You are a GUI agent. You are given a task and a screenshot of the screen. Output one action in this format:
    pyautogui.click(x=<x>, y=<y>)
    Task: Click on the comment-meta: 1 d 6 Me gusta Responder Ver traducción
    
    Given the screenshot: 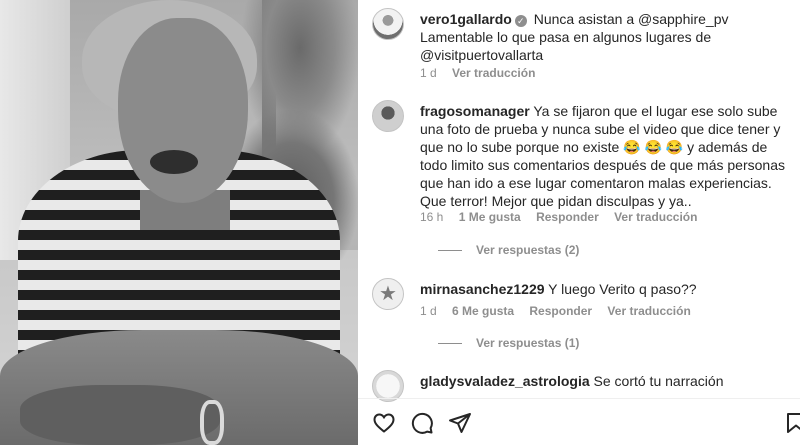 What is the action you would take?
    pyautogui.click(x=561, y=311)
    